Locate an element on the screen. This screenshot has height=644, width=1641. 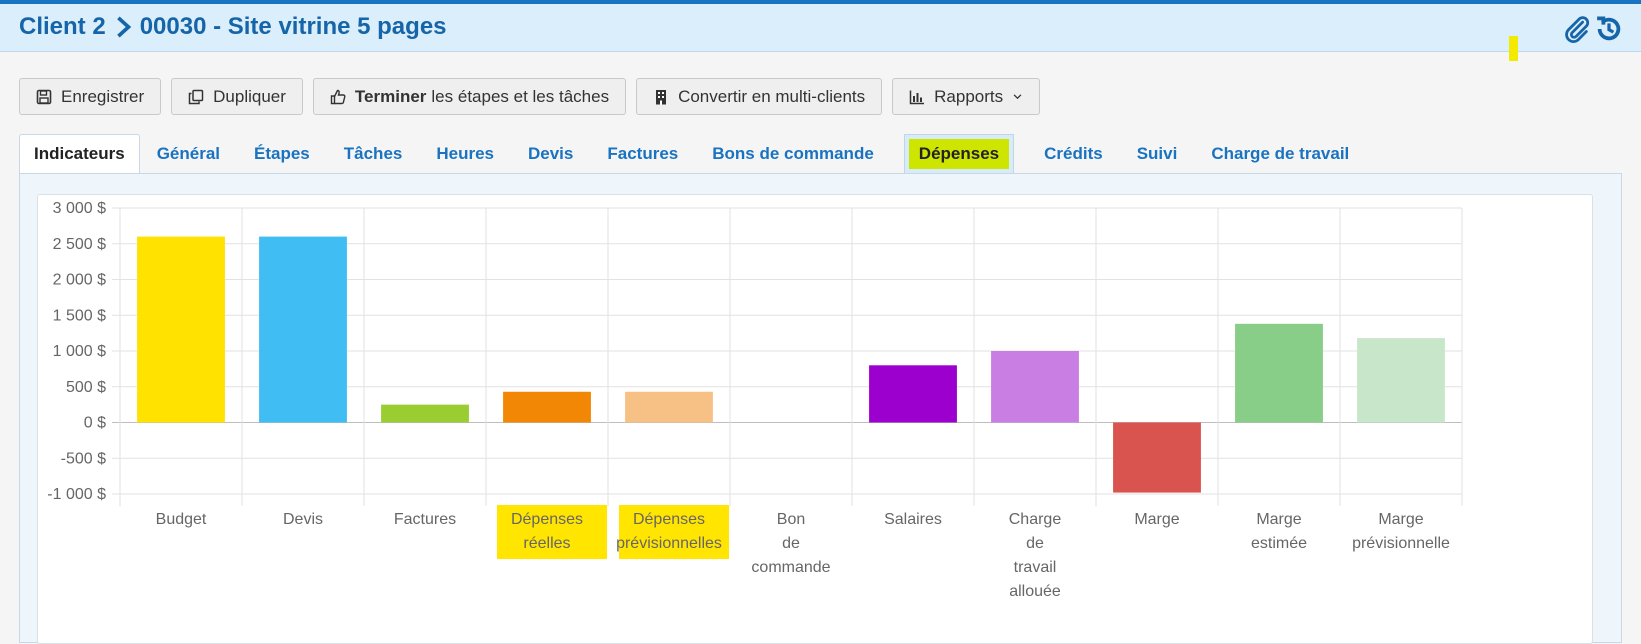
x-tick-label: travail is located at coordinates (1035, 567).